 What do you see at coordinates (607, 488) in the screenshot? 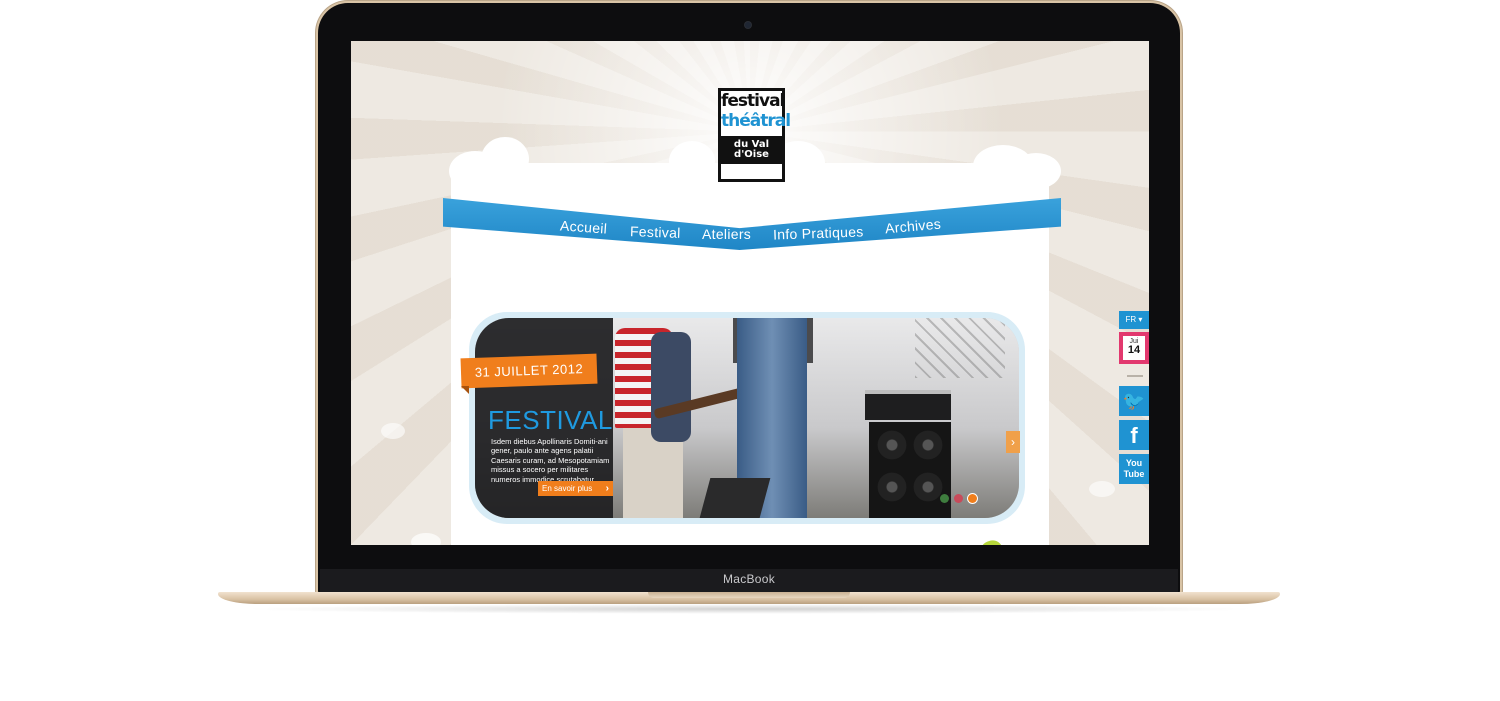
I see `chevron-right-icon: ›` at bounding box center [607, 488].